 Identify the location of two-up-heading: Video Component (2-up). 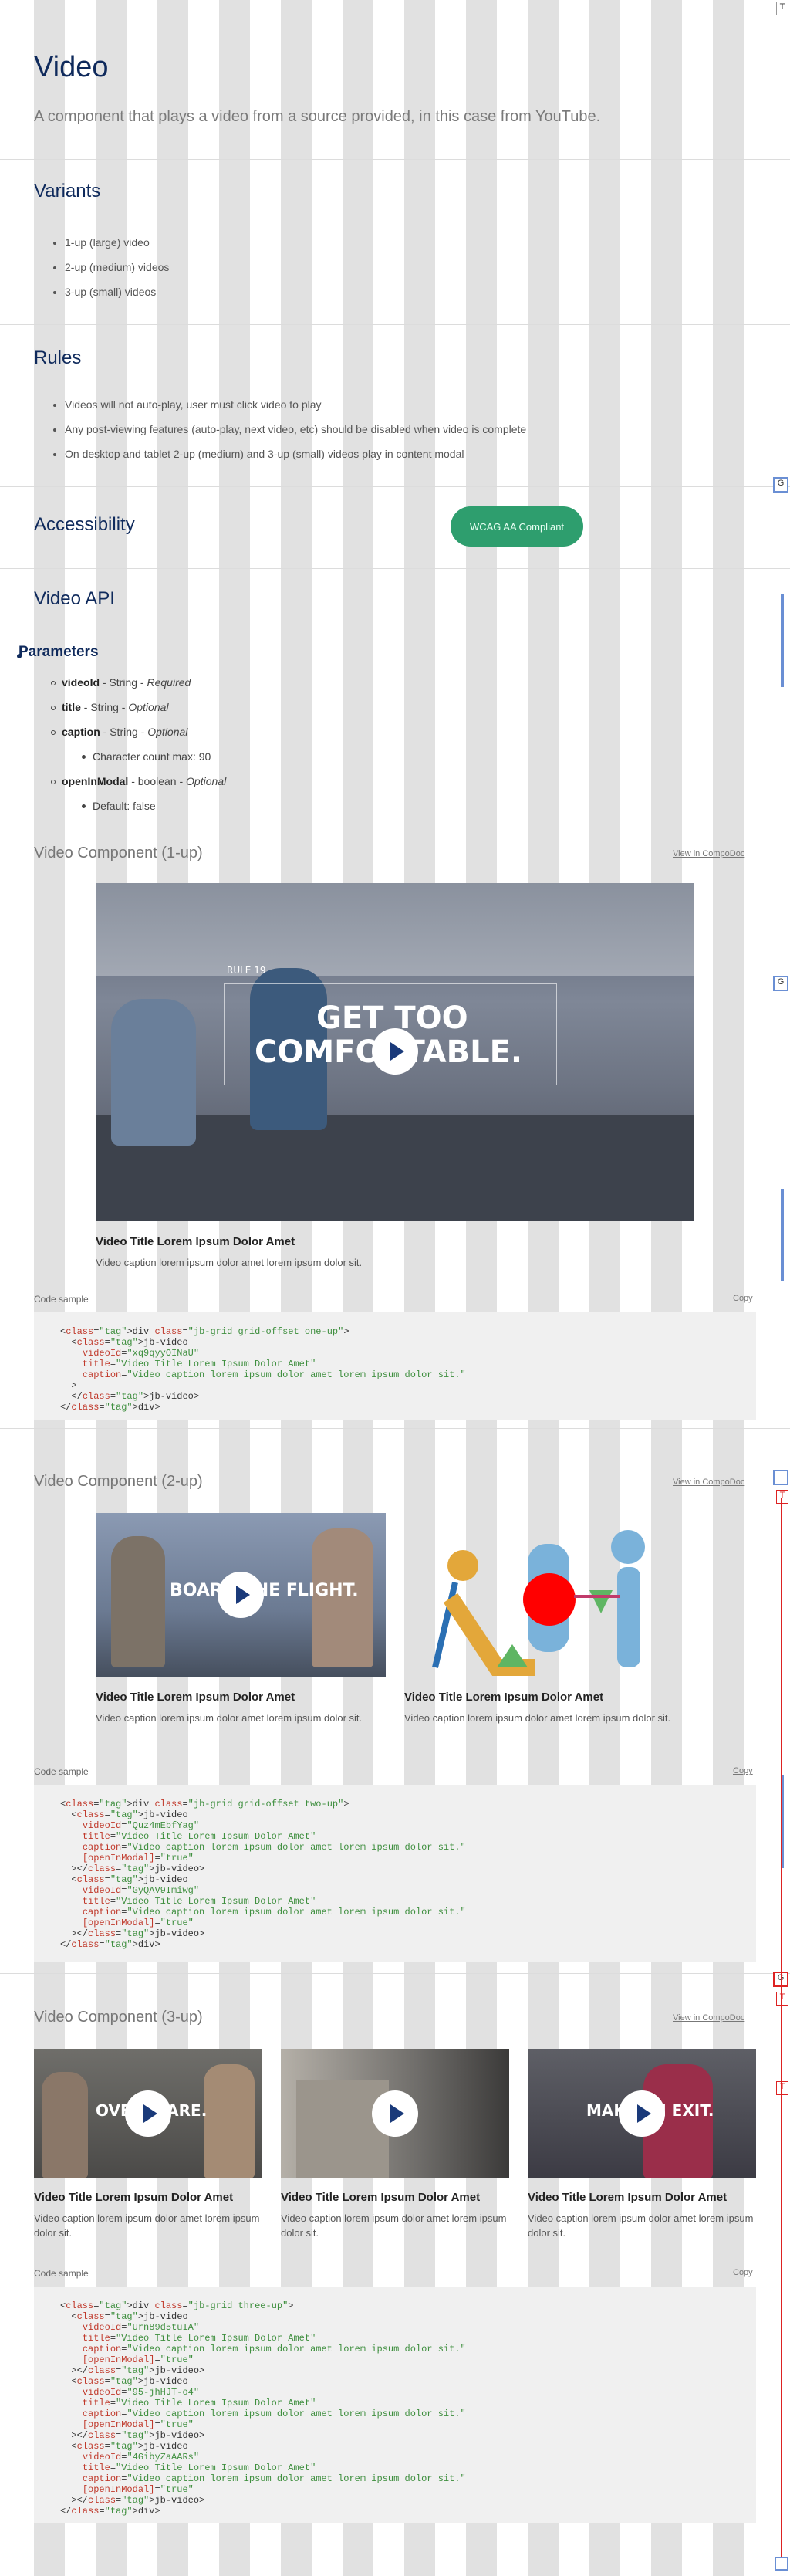
(118, 1481).